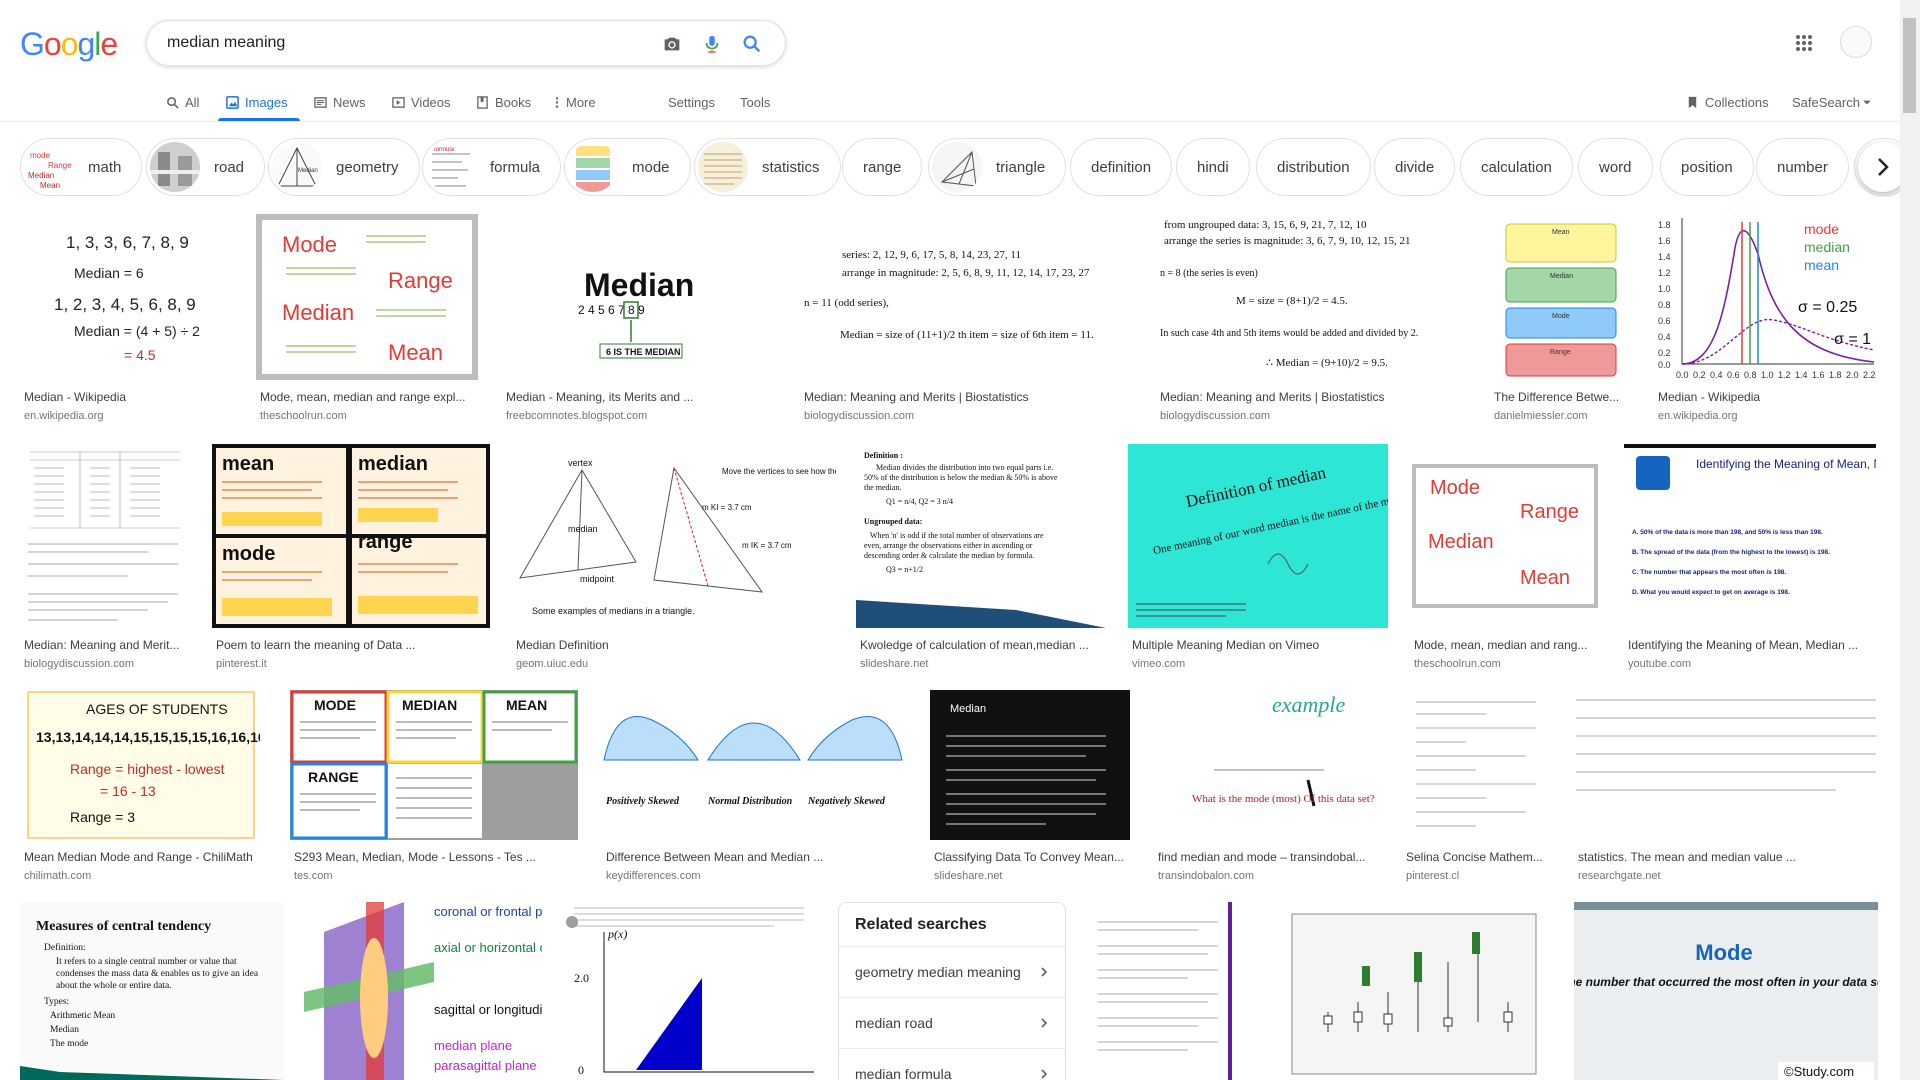  I want to click on result-title: Median Definition, so click(675, 645).